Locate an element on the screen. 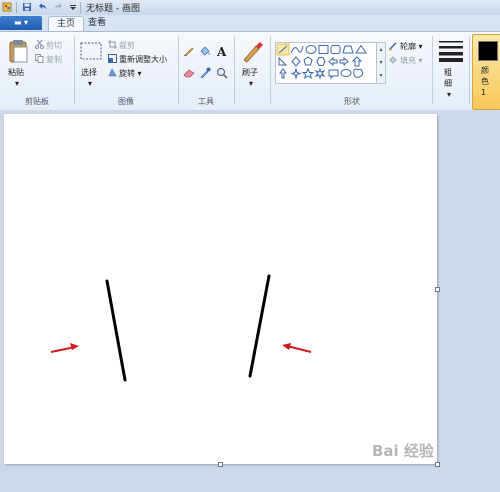 This screenshot has width=500, height=492. select-button: 选择 is located at coordinates (89, 72).